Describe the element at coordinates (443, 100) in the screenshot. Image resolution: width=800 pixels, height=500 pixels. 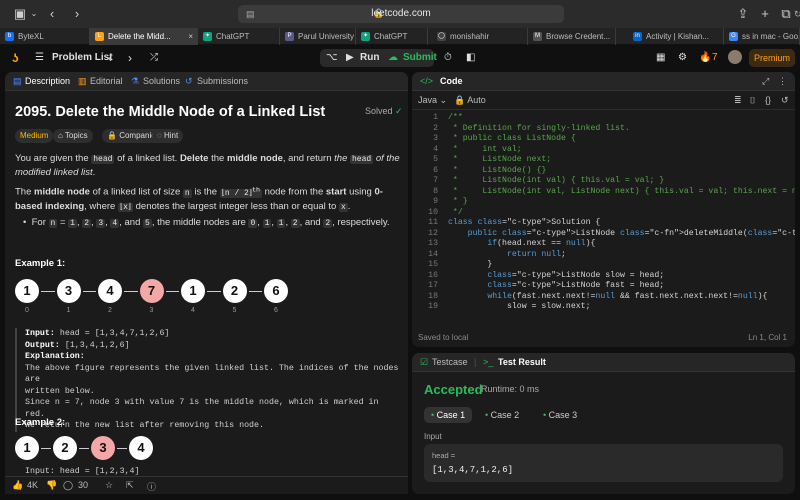
I see `chevron-down-icon: ⌄` at that location.